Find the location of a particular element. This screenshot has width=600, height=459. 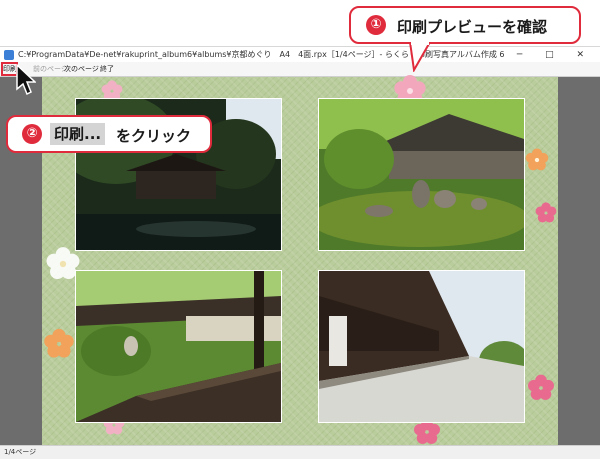

callout-1-pointer-icon is located at coordinates (420, 57).